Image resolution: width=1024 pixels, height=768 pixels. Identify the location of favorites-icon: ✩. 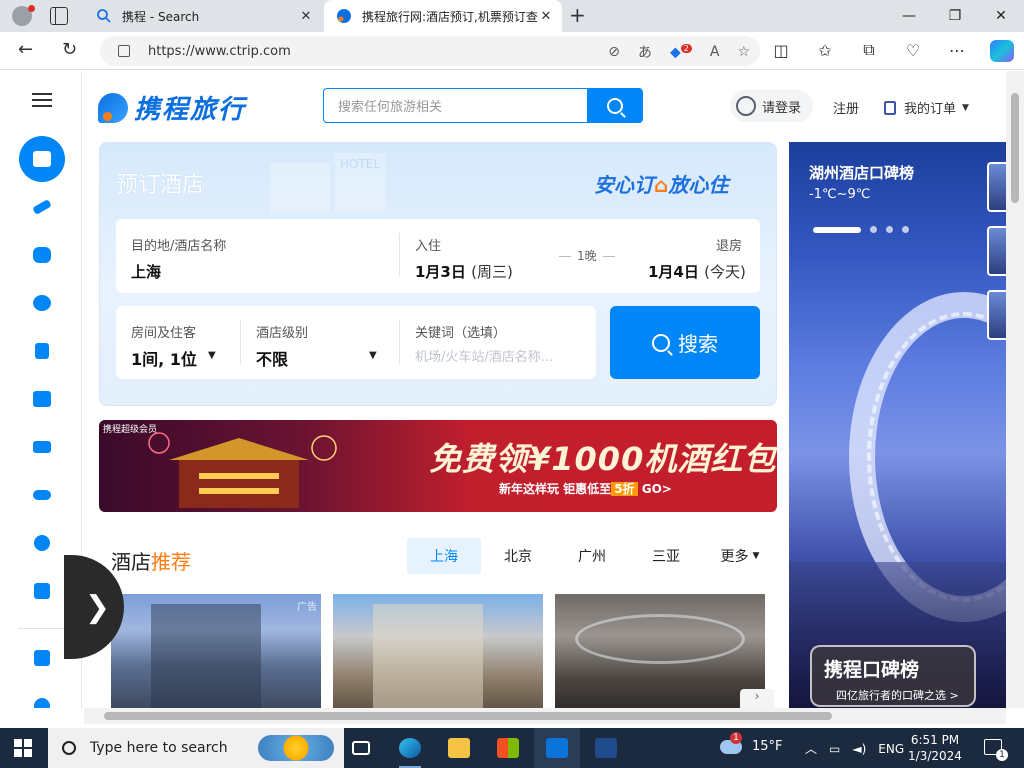
(825, 50).